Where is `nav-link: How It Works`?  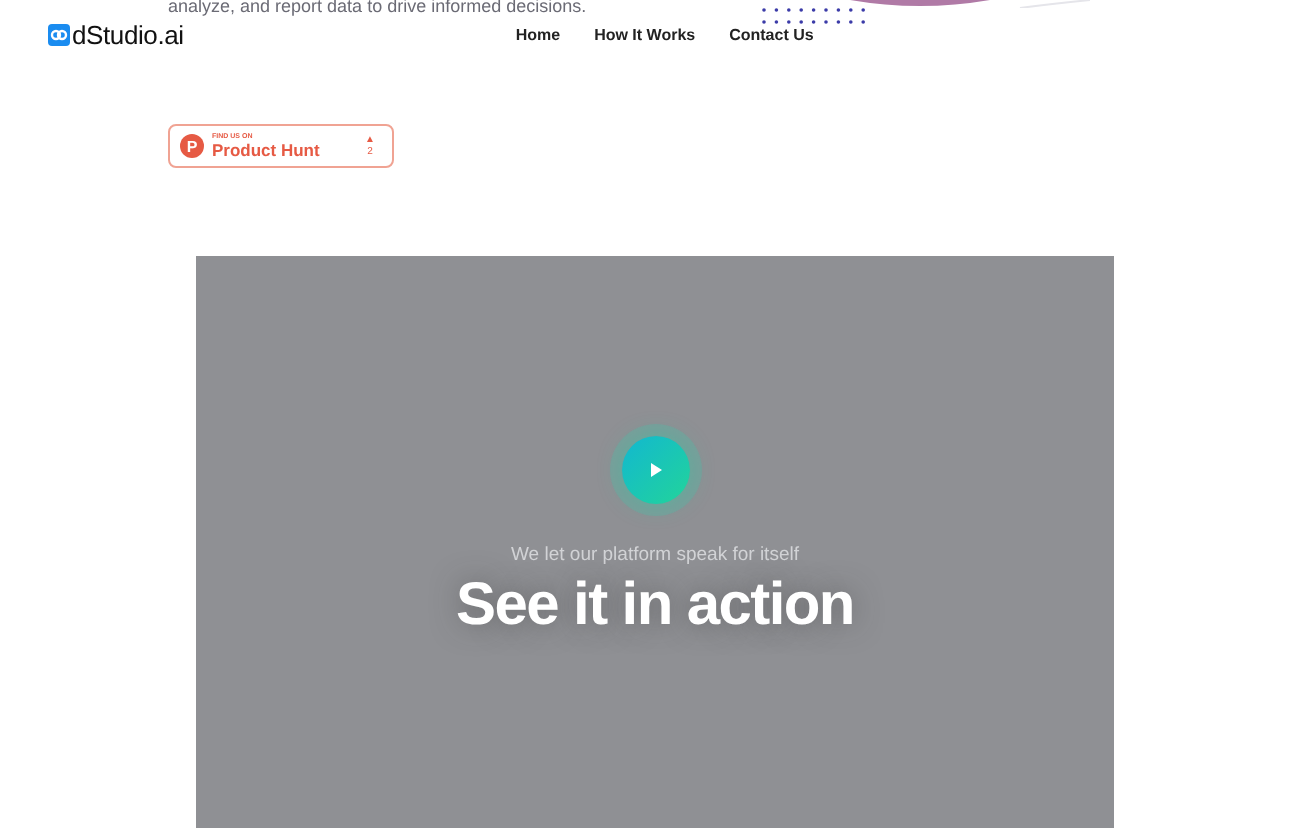 nav-link: How It Works is located at coordinates (645, 34).